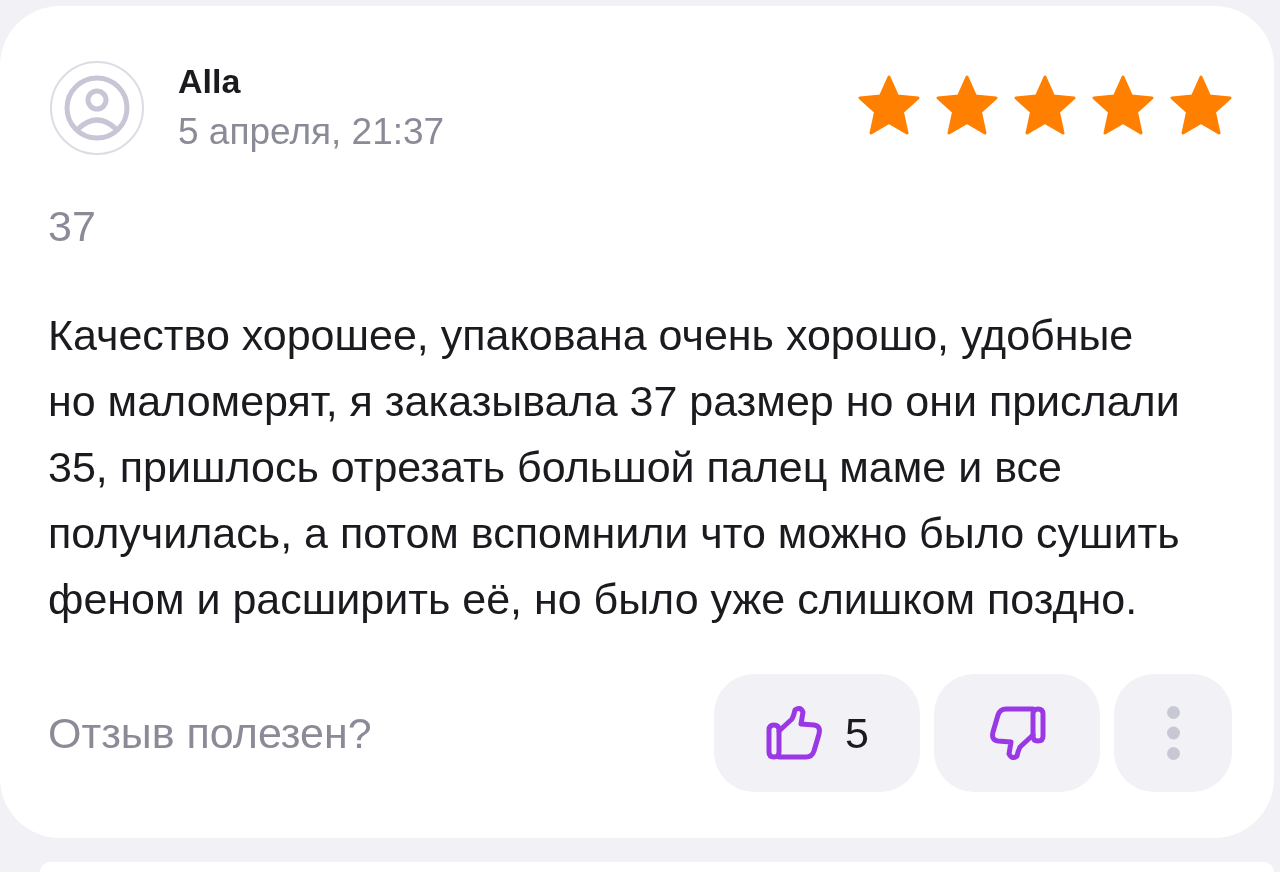 This screenshot has height=872, width=1280. I want to click on author-name: Alla, so click(209, 81).